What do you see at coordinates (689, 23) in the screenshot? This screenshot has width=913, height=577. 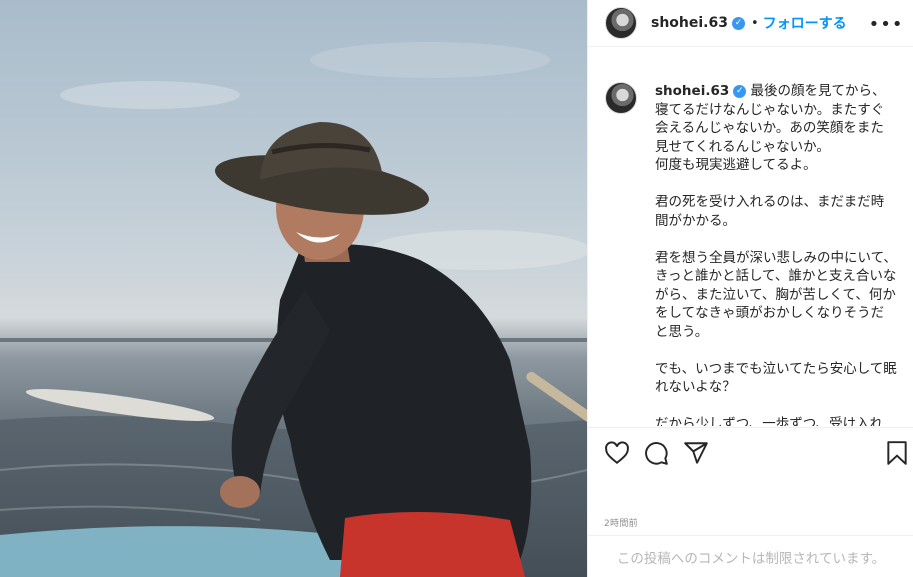 I see `header-username: shohei.63` at bounding box center [689, 23].